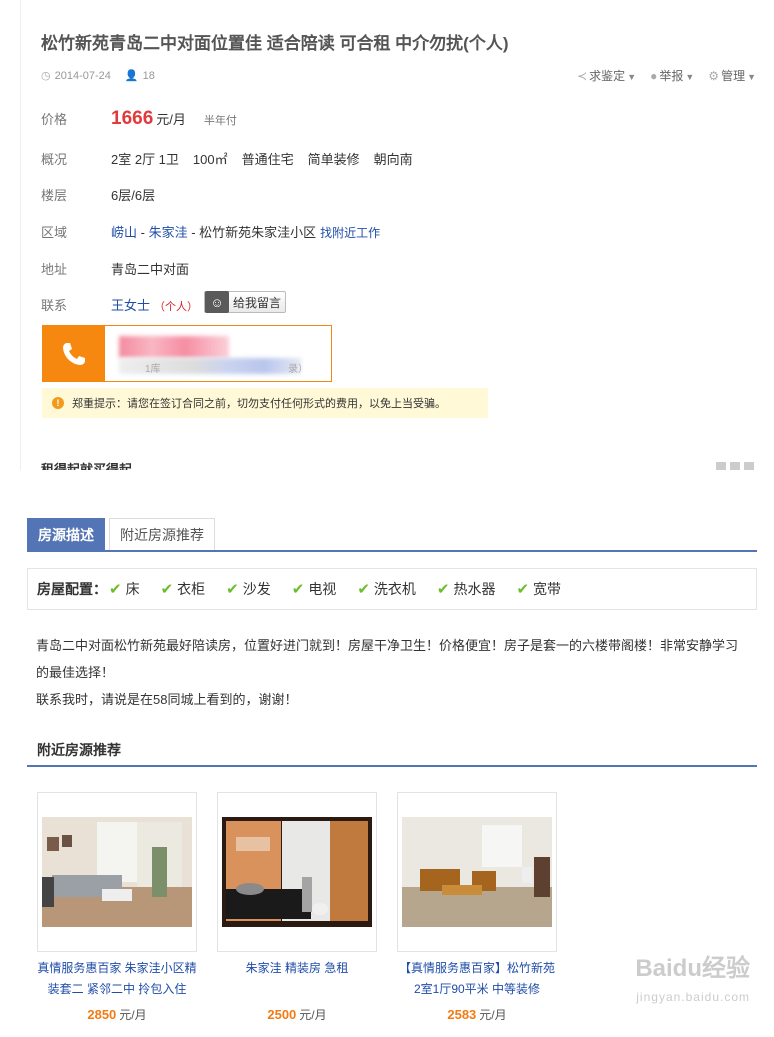 This screenshot has height=1037, width=774. I want to click on pager-icons, so click(735, 466).